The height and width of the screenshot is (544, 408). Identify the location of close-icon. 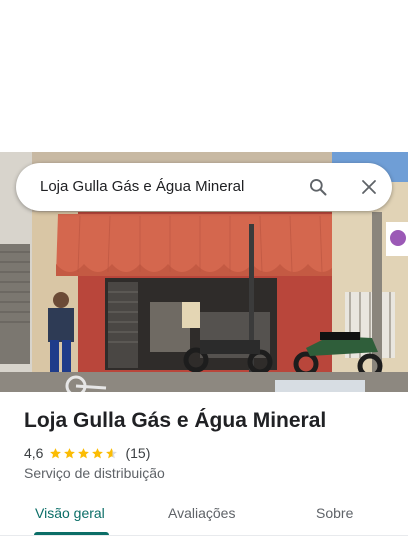
(369, 187).